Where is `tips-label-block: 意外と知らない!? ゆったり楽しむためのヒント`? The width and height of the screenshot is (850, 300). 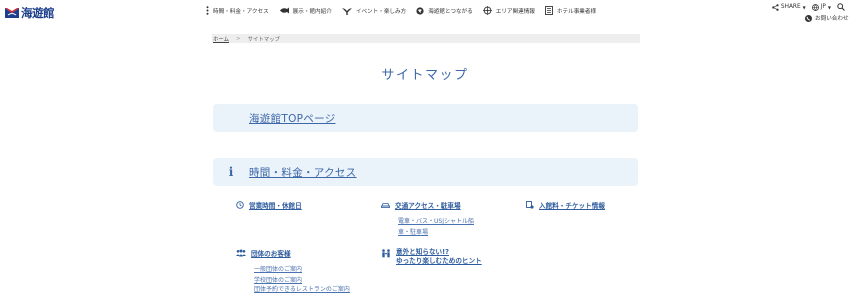 tips-label-block: 意外と知らない!? ゆったり楽しむためのヒント is located at coordinates (439, 256).